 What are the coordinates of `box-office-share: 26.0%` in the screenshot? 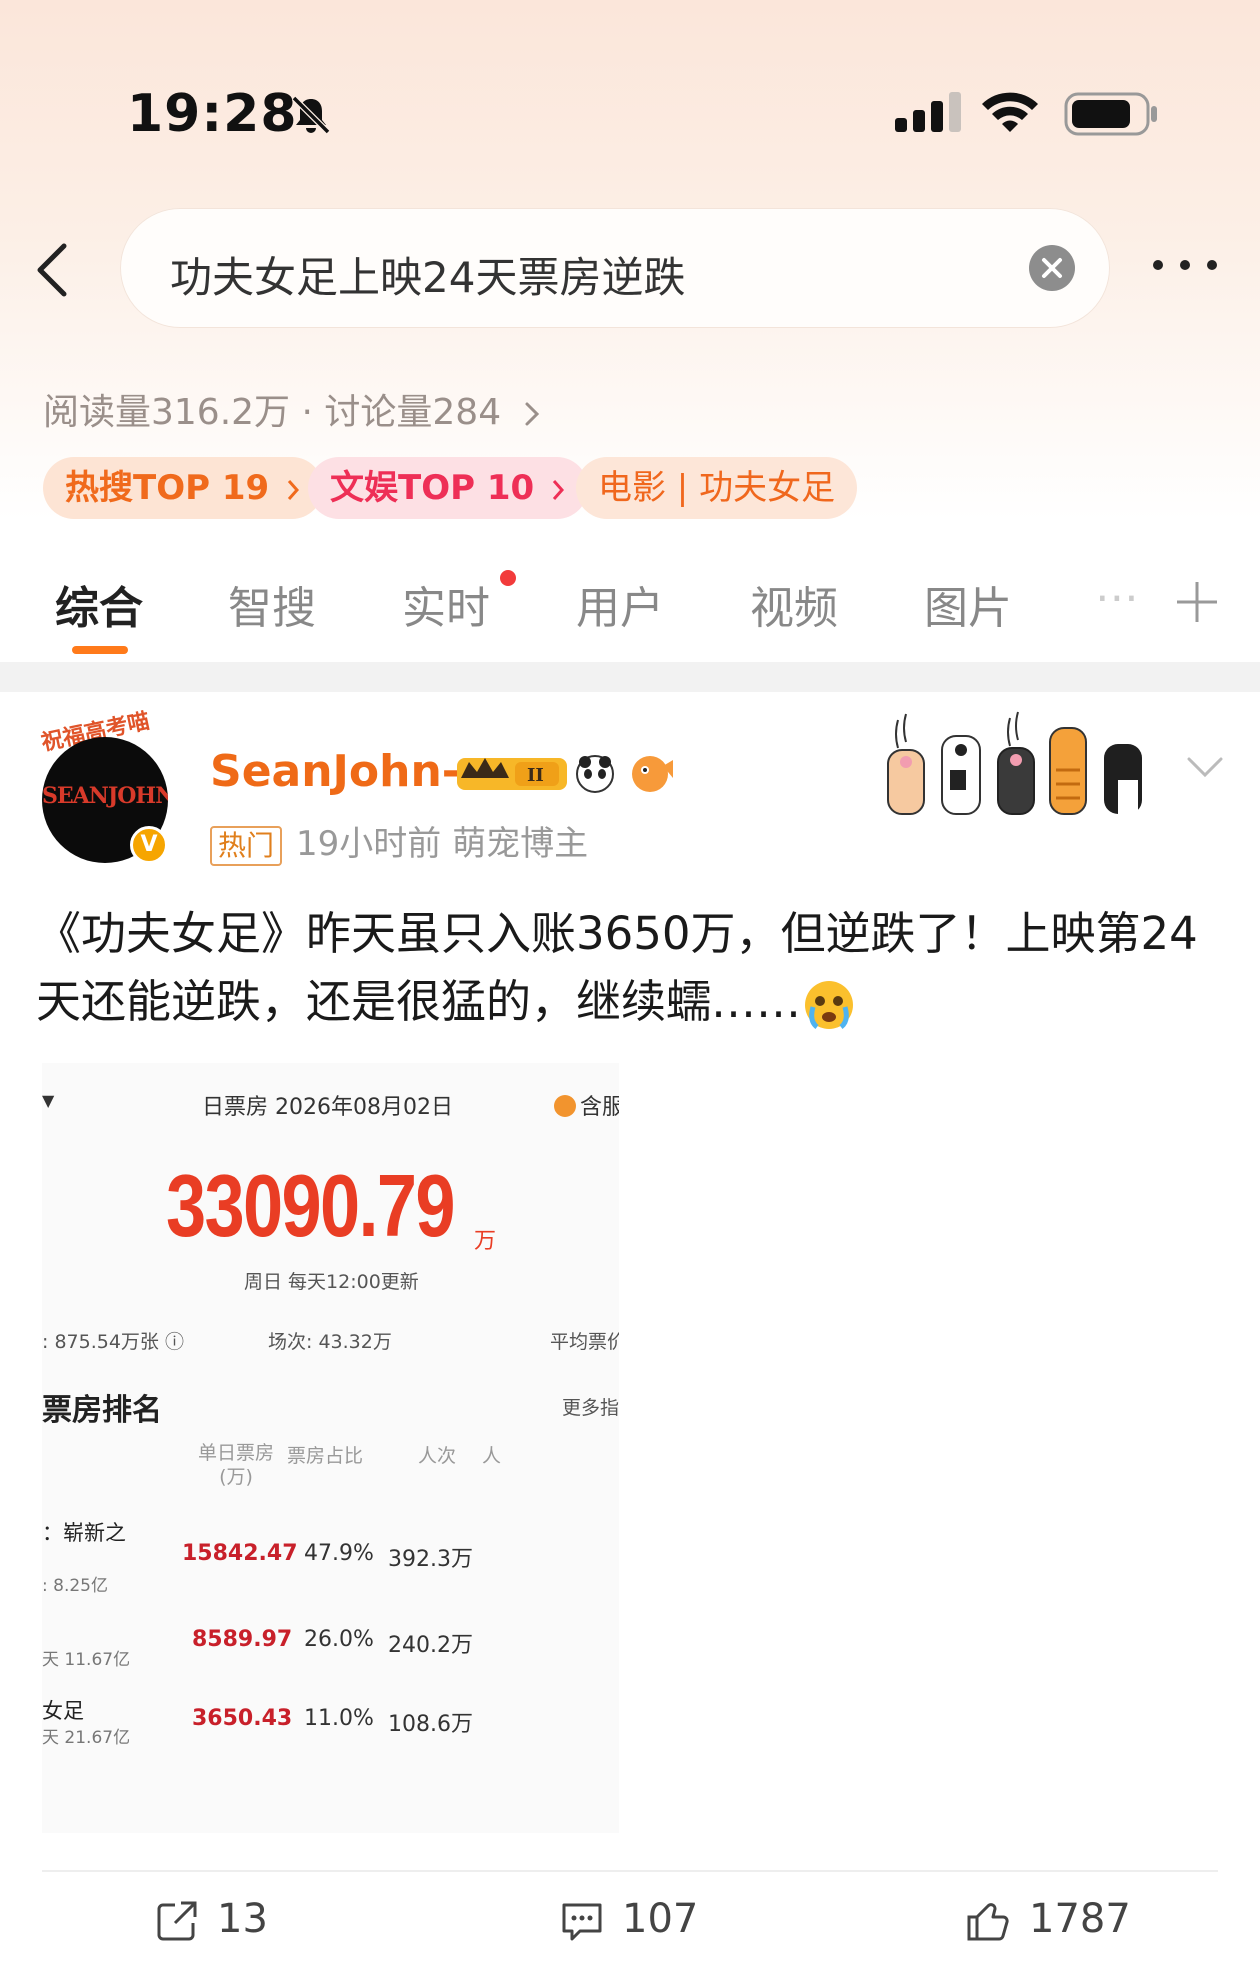 It's located at (339, 1639).